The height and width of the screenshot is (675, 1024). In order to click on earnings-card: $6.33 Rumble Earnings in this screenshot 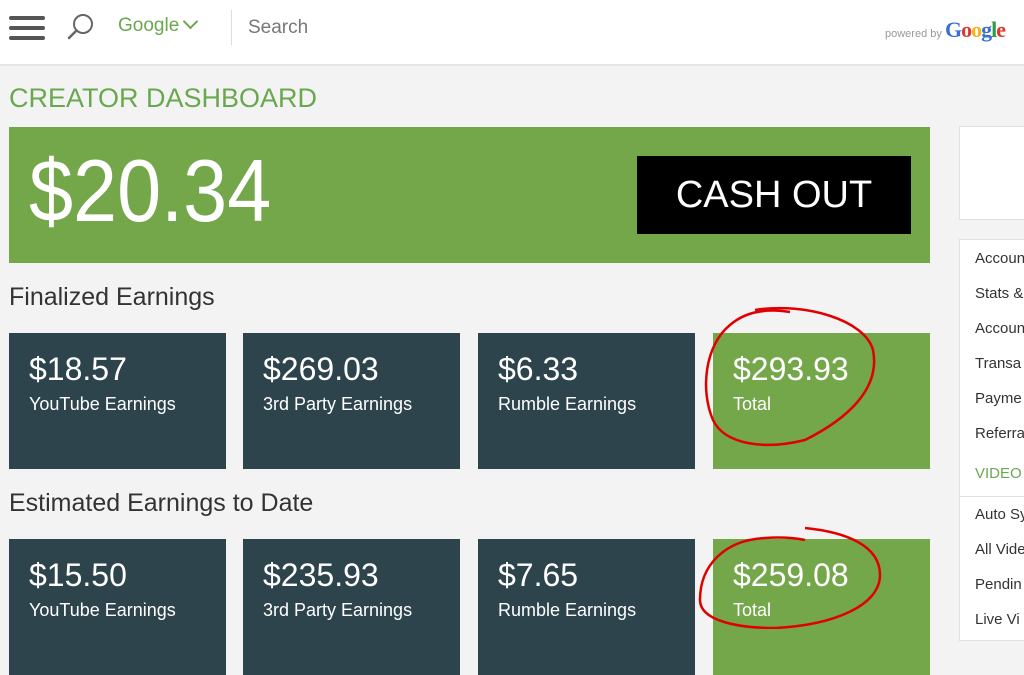, I will do `click(586, 401)`.